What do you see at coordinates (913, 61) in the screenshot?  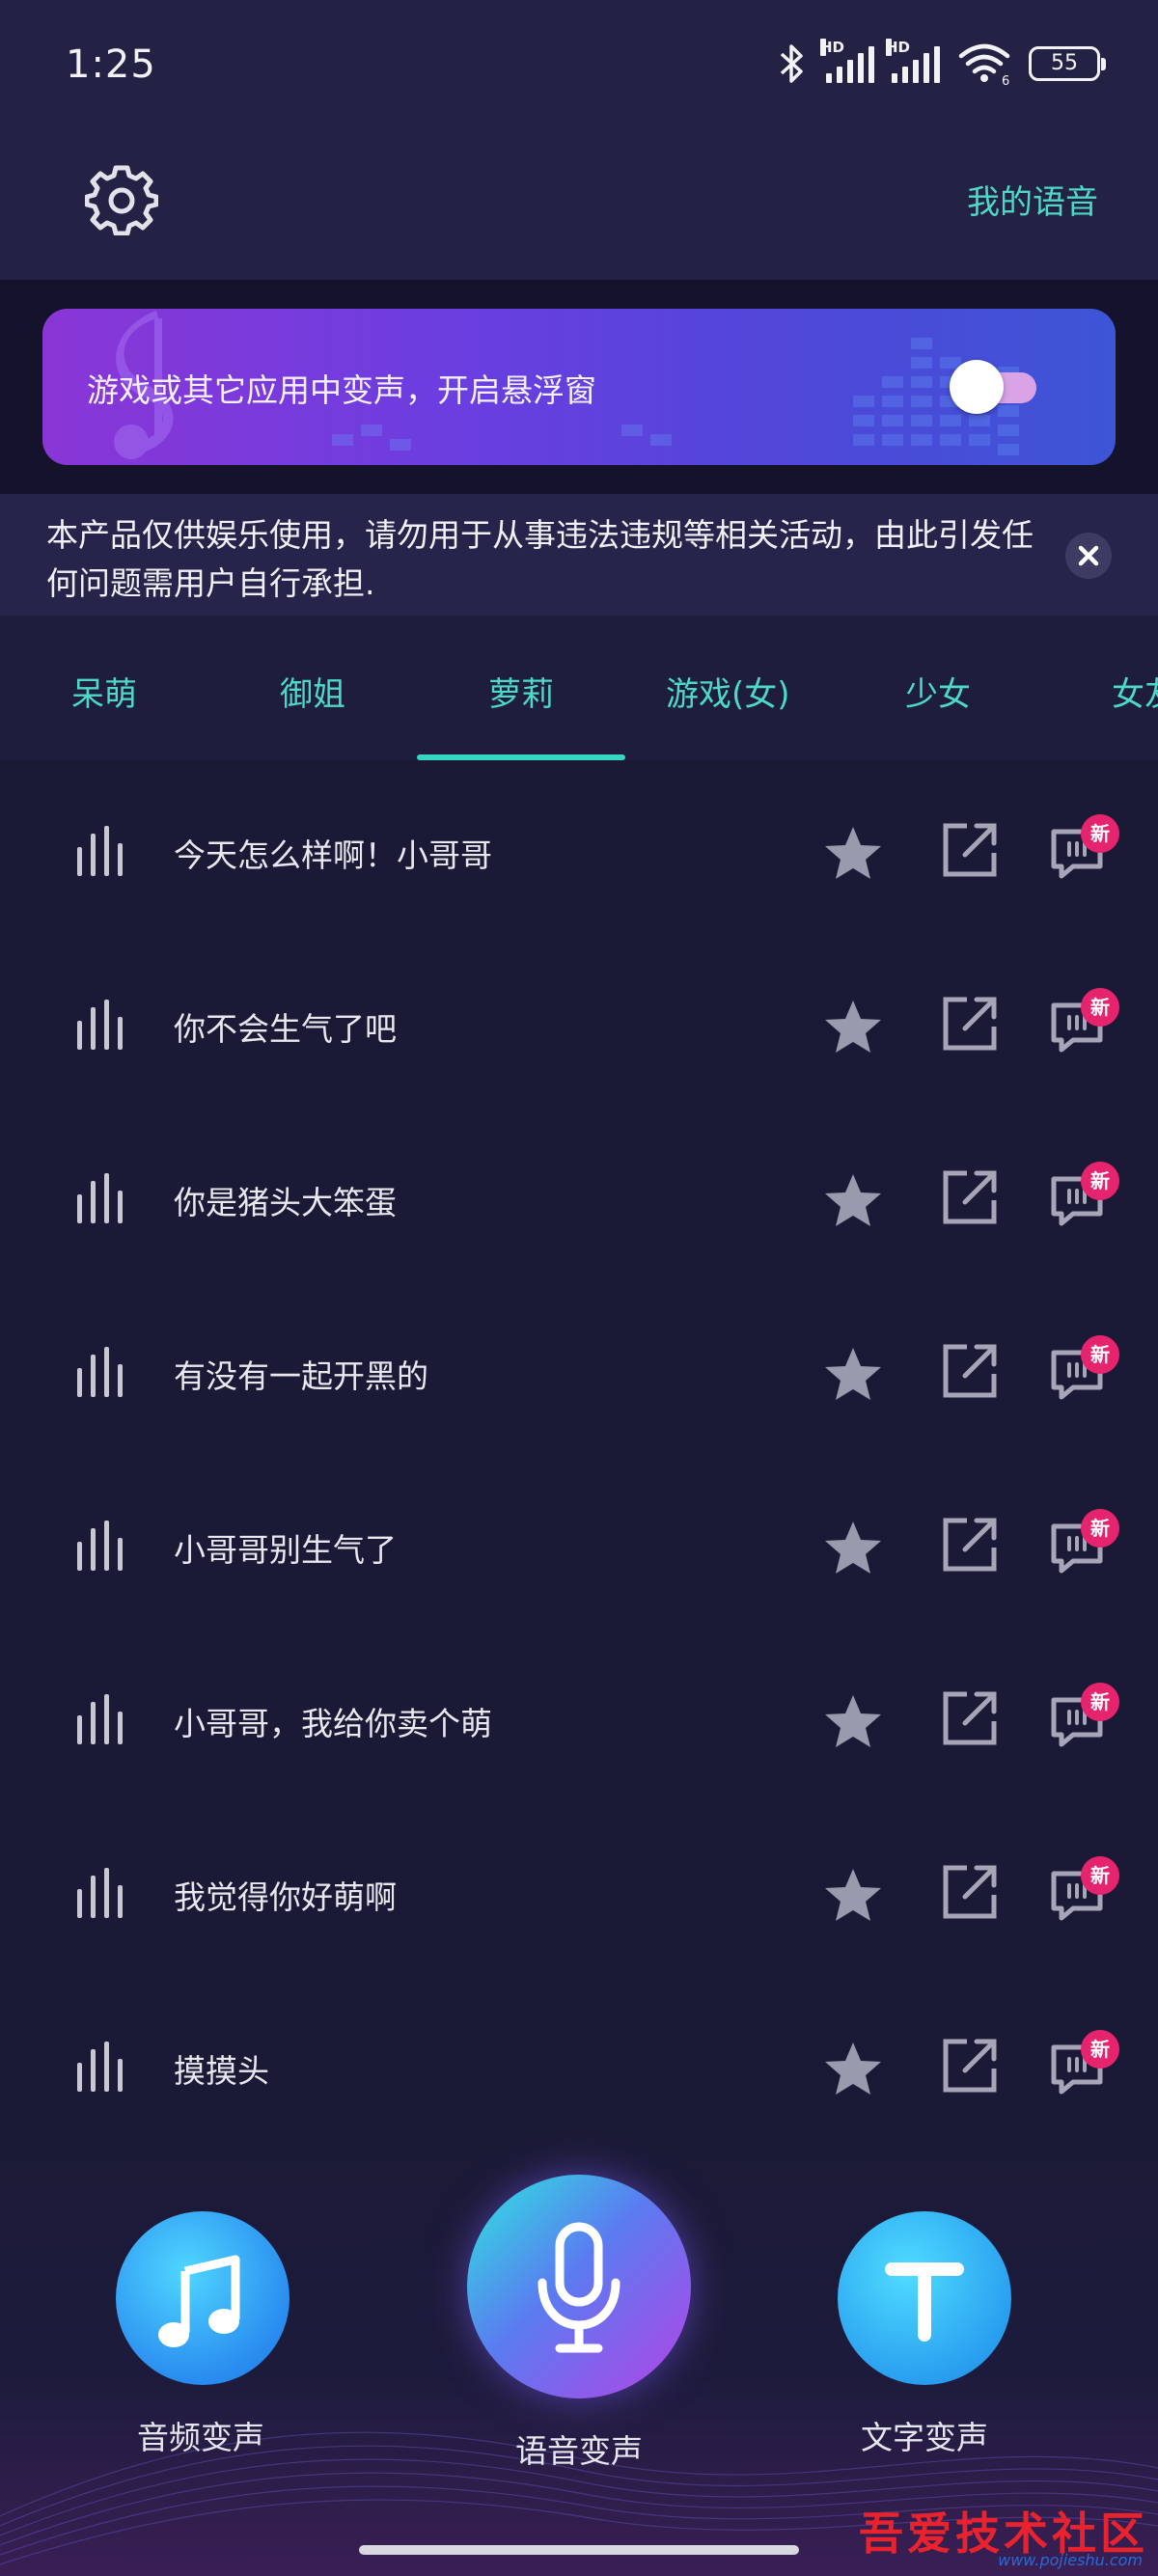 I see `cellular-signal-2-icon: HD` at bounding box center [913, 61].